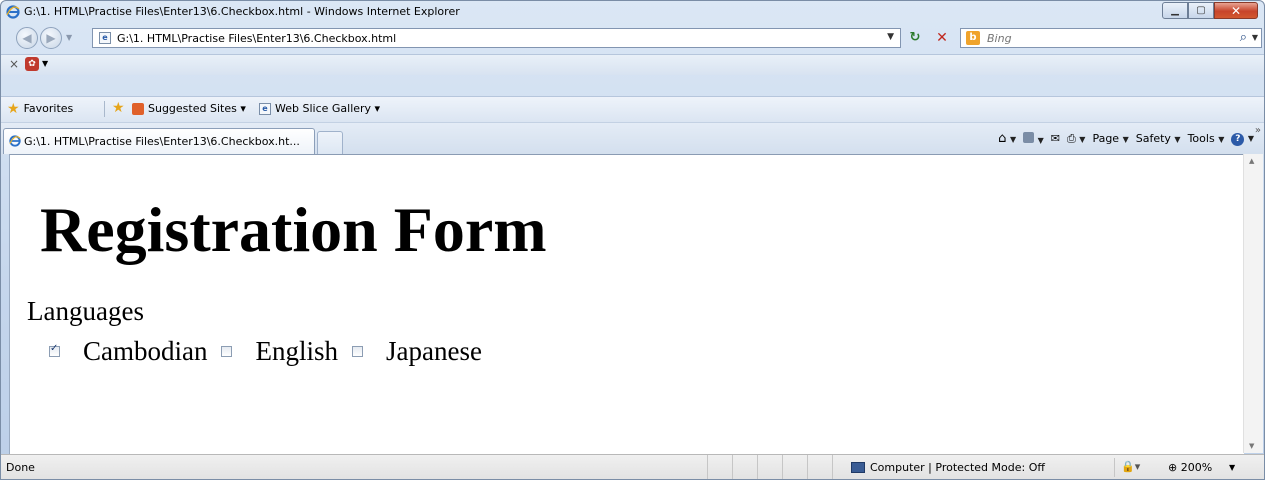 The width and height of the screenshot is (1265, 480). I want to click on option-label-english: English, so click(296, 351).